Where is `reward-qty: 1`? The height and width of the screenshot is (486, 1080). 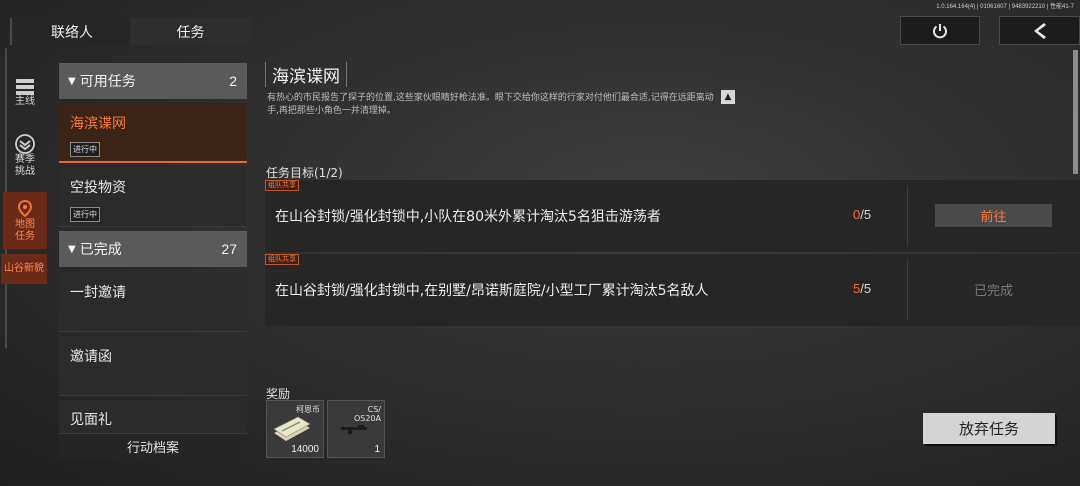 reward-qty: 1 is located at coordinates (377, 449).